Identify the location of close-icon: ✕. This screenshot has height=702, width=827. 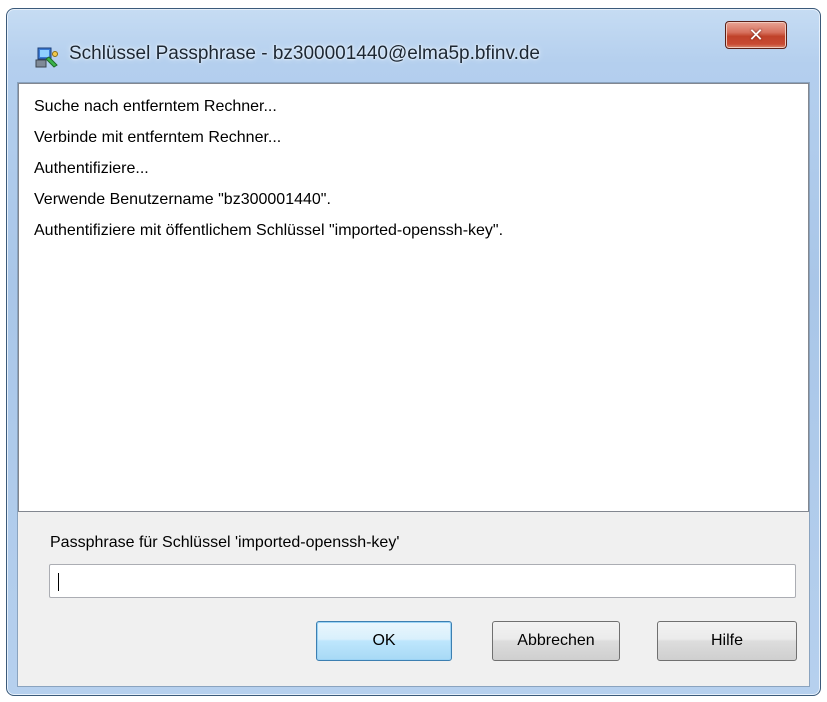
(756, 35).